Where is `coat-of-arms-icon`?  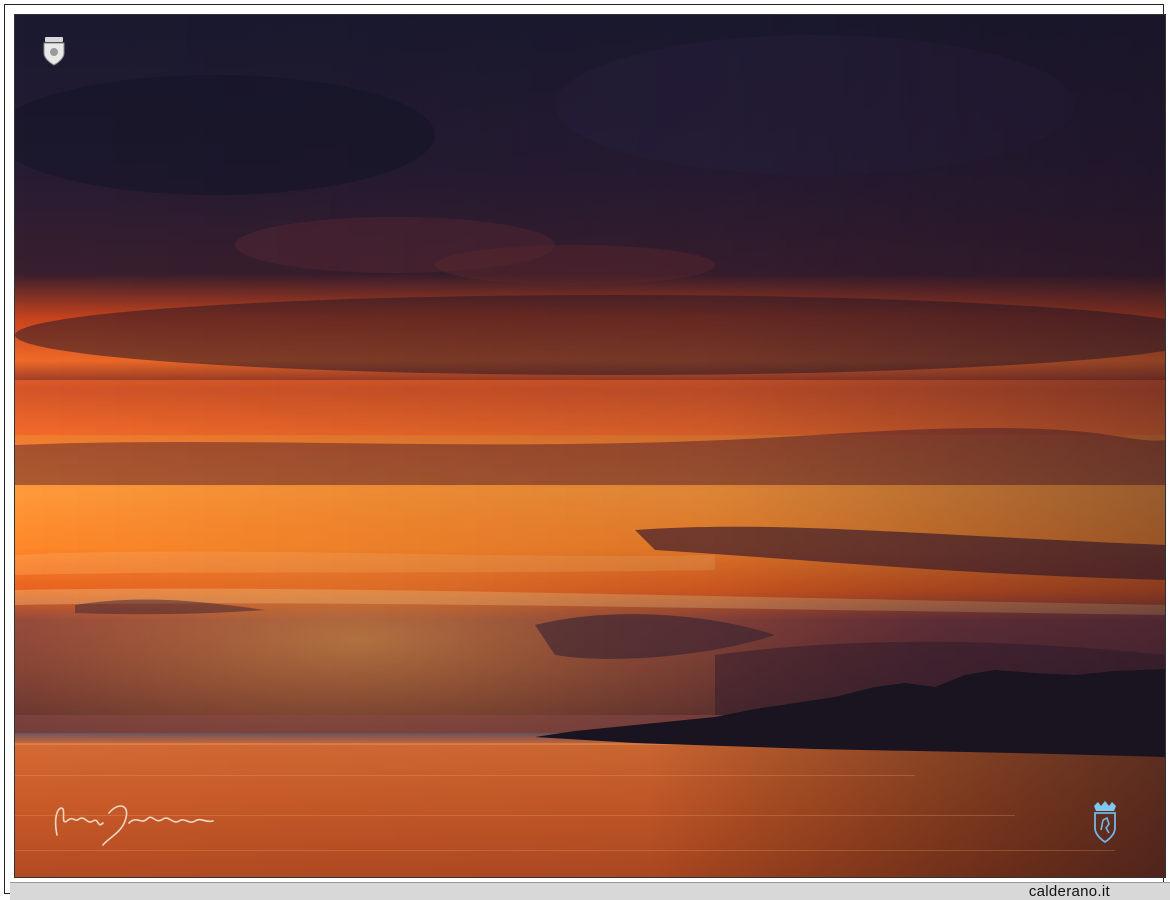 coat-of-arms-icon is located at coordinates (1105, 822).